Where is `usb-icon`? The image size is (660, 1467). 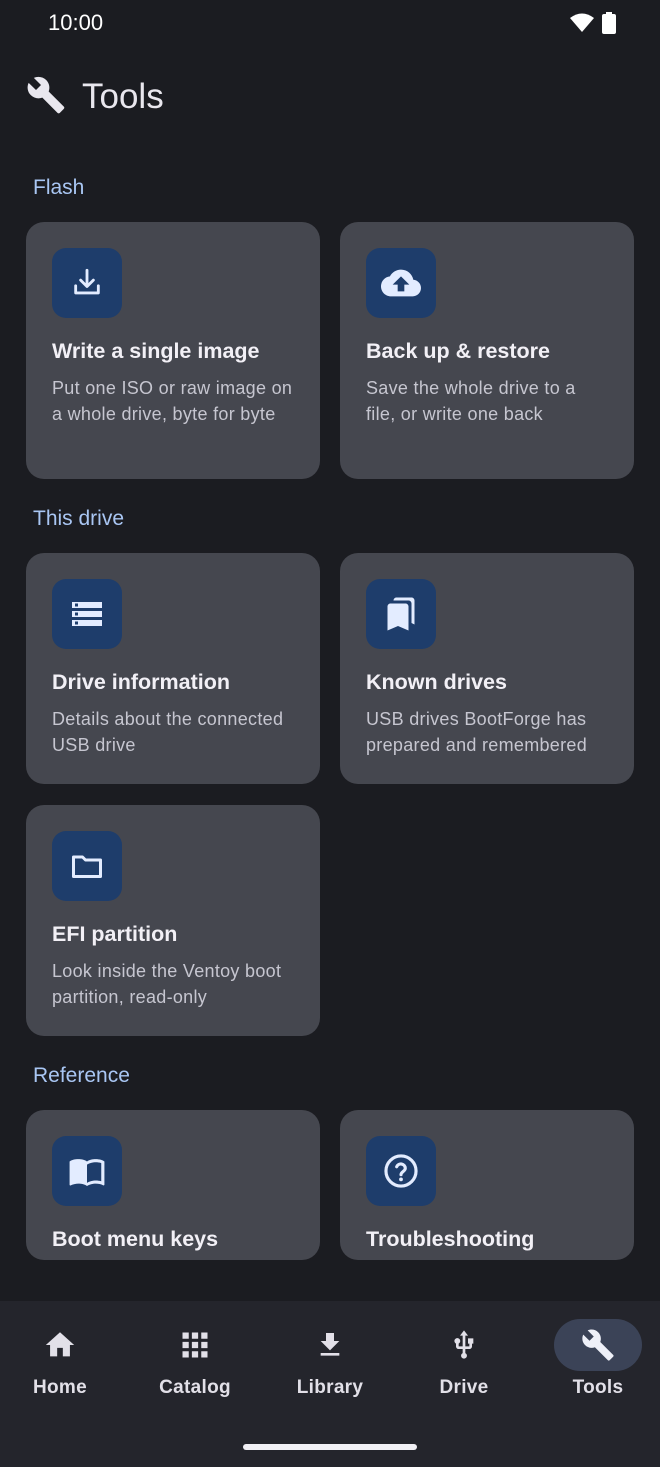 usb-icon is located at coordinates (464, 1345).